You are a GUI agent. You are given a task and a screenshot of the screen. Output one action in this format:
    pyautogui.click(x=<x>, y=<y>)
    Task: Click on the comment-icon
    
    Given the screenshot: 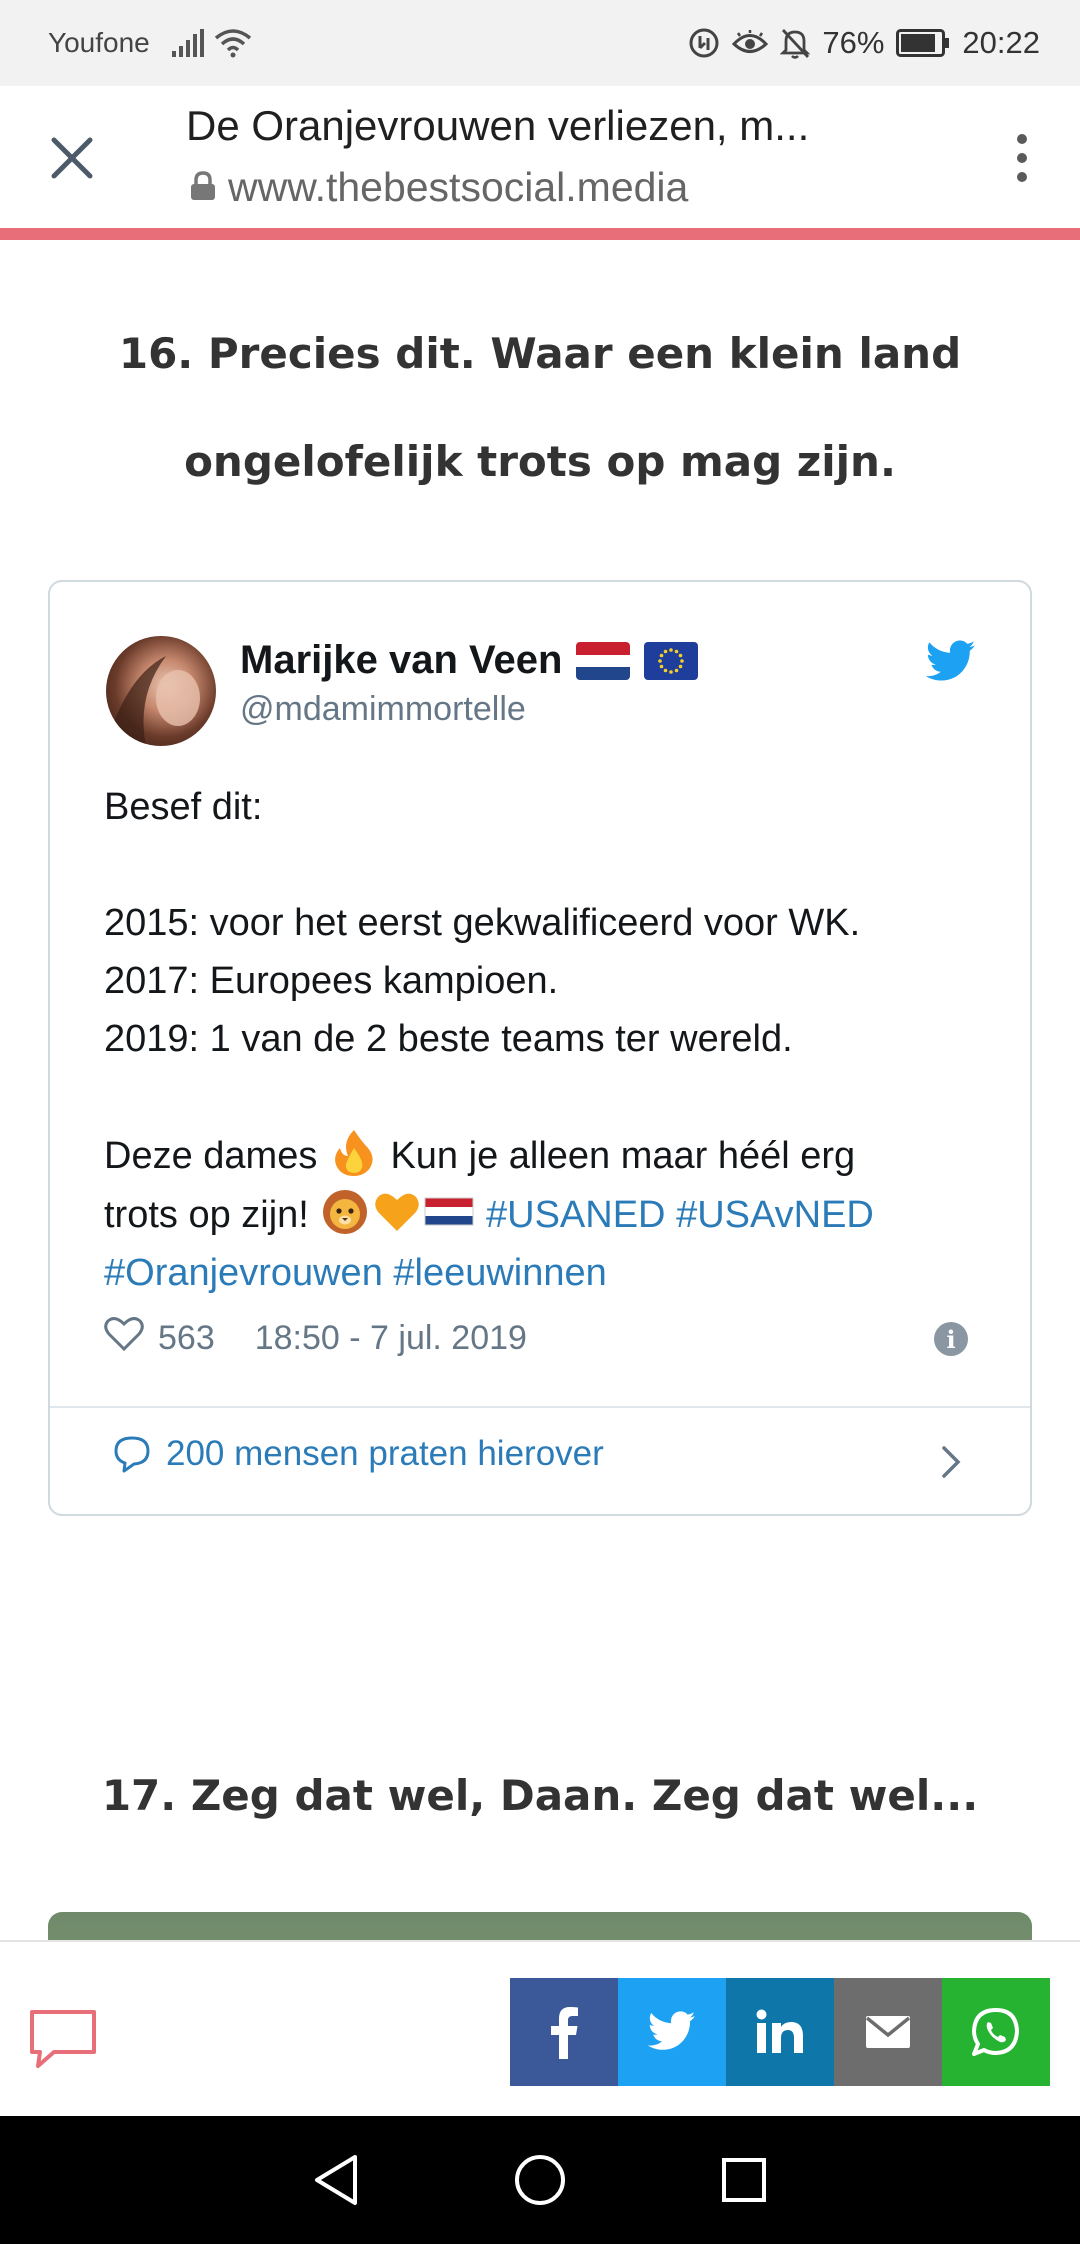 What is the action you would take?
    pyautogui.click(x=63, y=2040)
    